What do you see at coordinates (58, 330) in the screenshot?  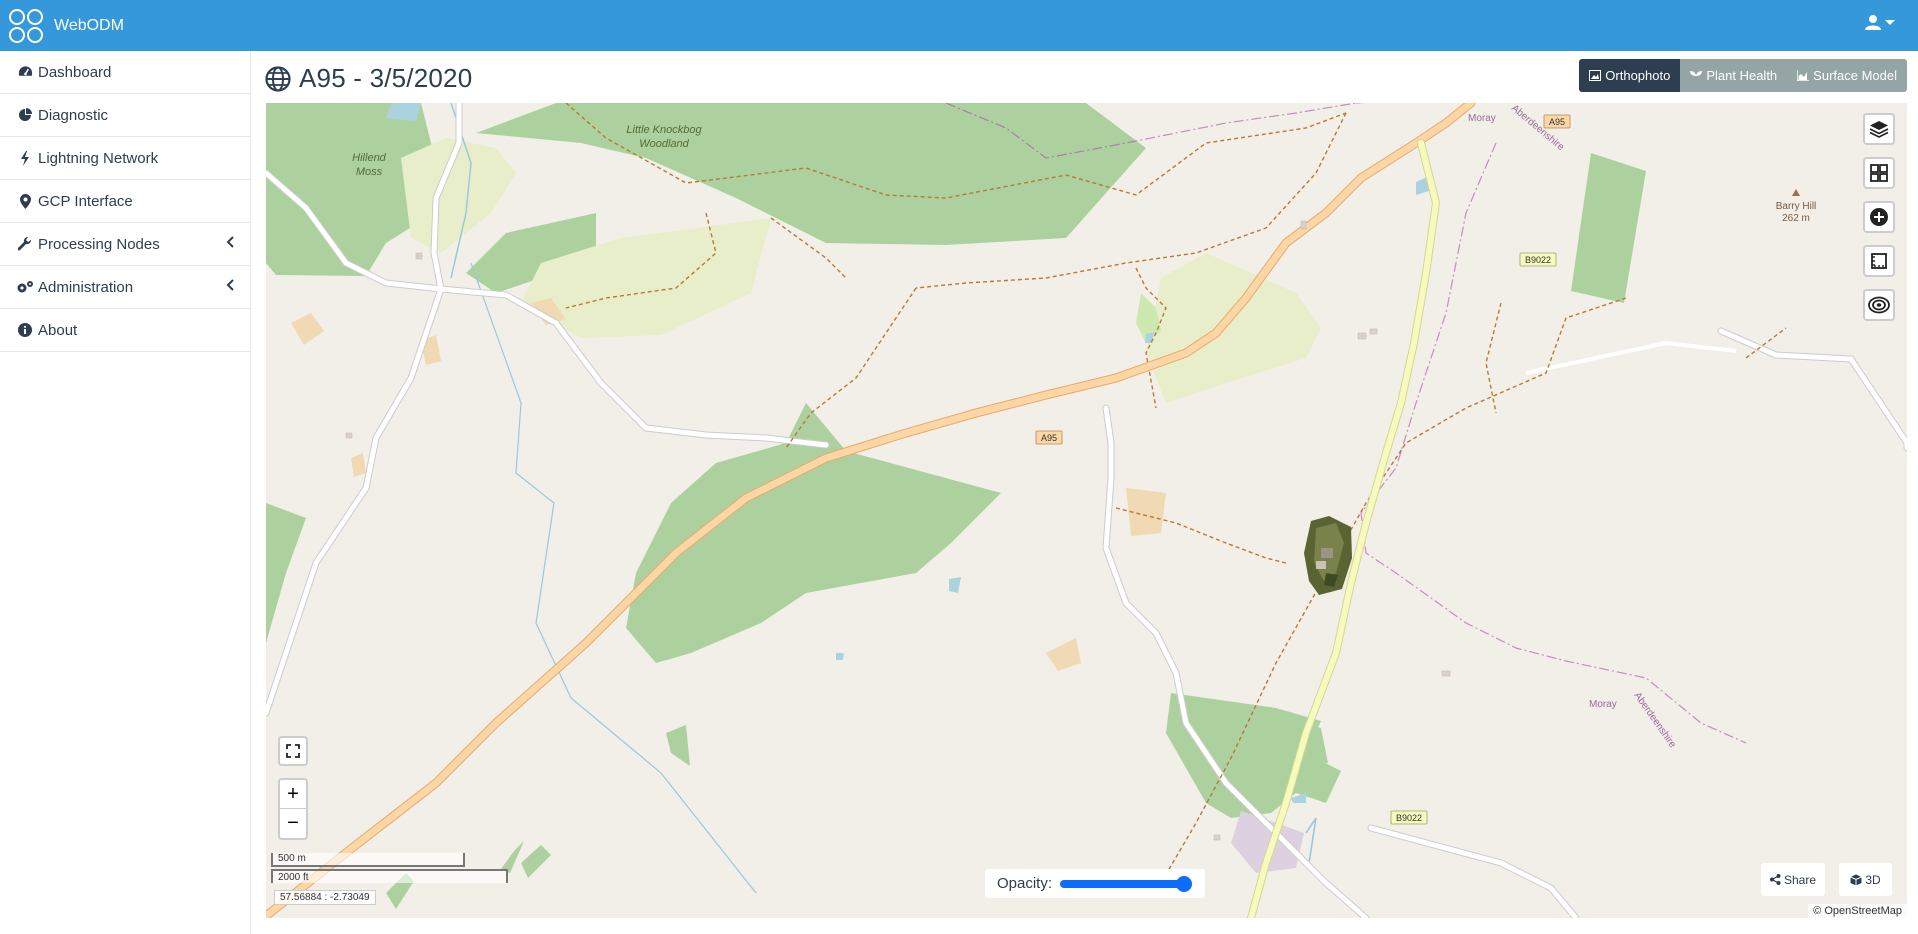 I see `sidebar-item-label: About` at bounding box center [58, 330].